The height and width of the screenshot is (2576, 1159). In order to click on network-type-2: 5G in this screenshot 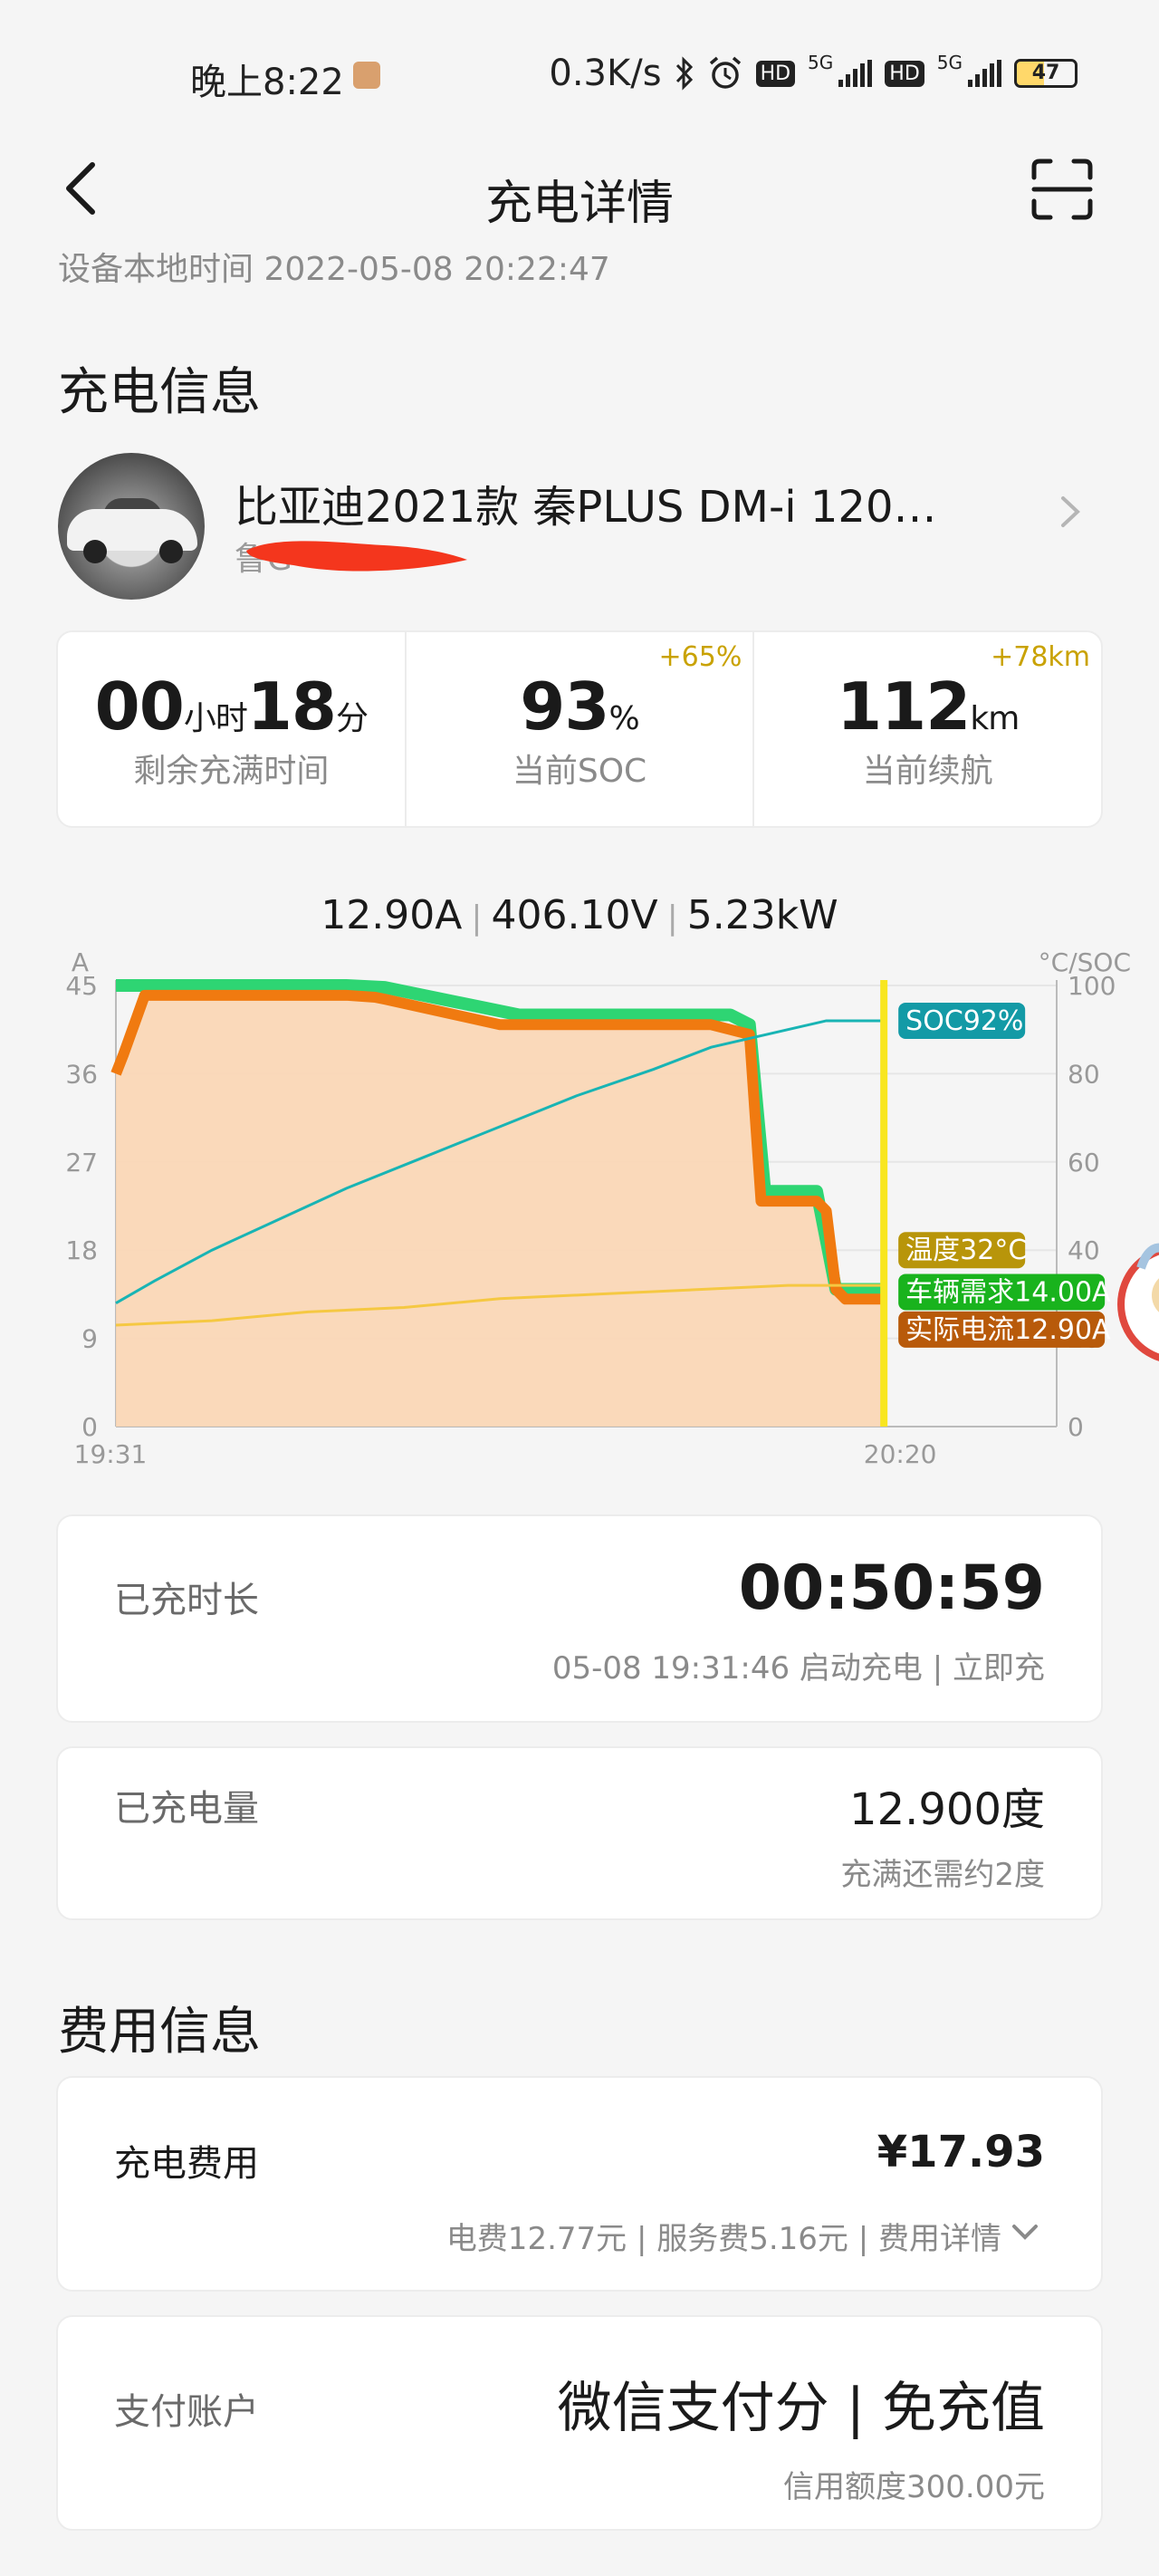, I will do `click(950, 62)`.